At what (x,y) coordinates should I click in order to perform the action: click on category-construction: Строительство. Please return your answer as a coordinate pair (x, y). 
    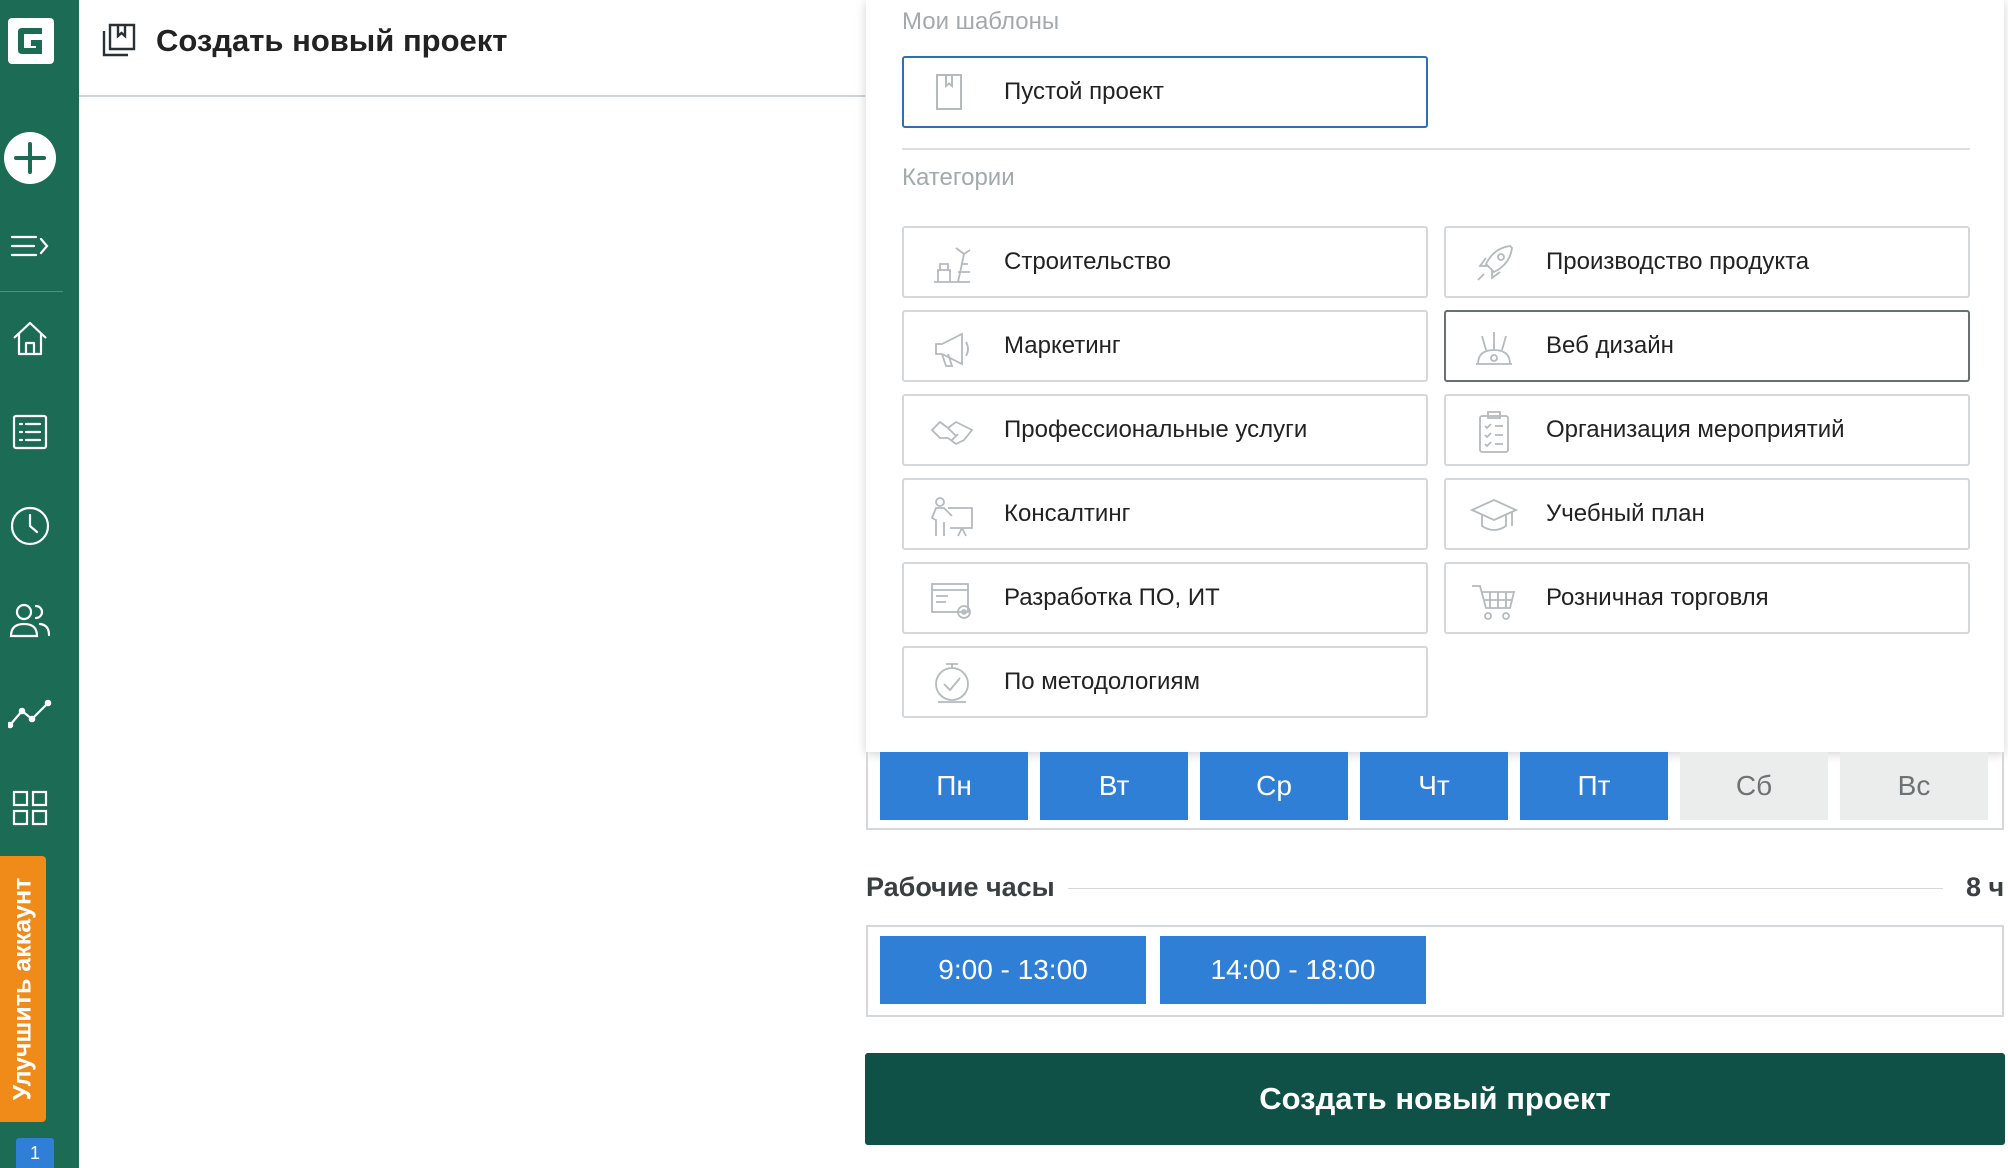
    Looking at the image, I should click on (1165, 262).